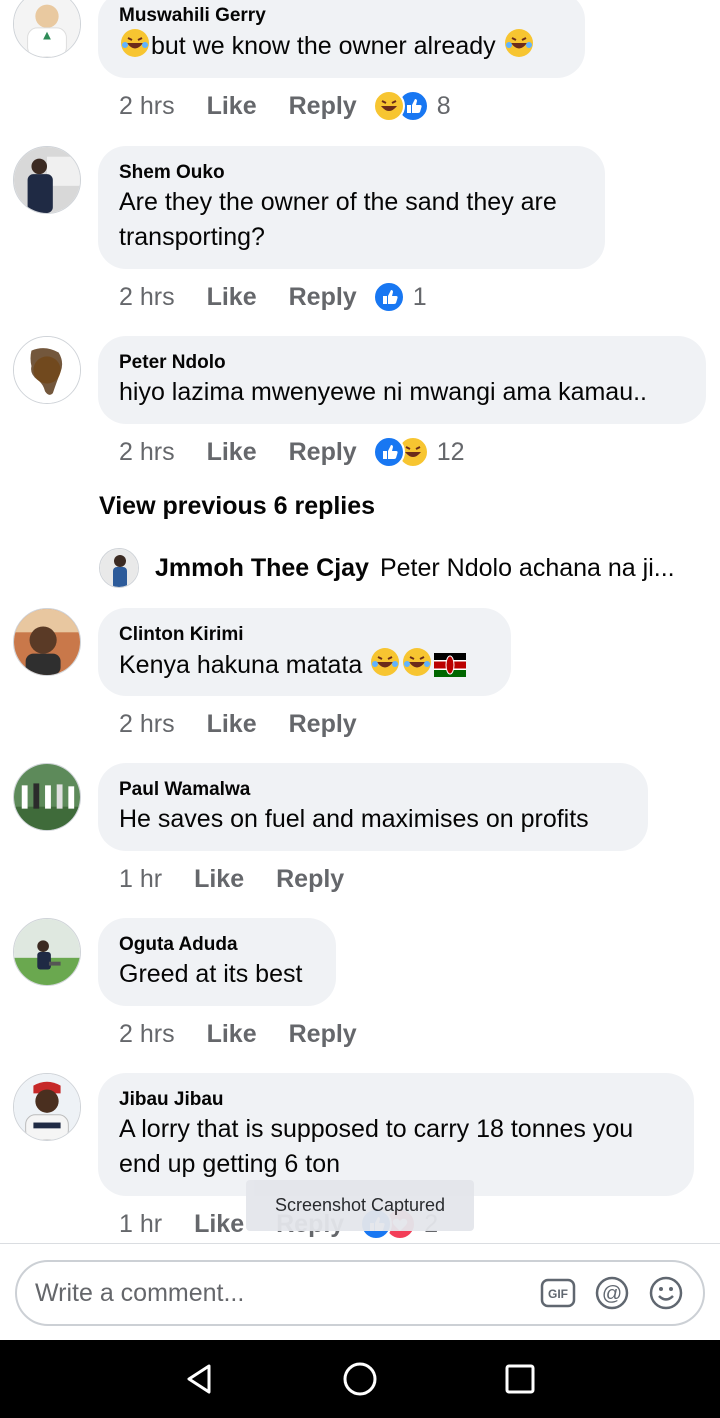 Image resolution: width=720 pixels, height=1418 pixels. Describe the element at coordinates (396, 1100) in the screenshot. I see `comment-author: Jibau Jibau` at that location.